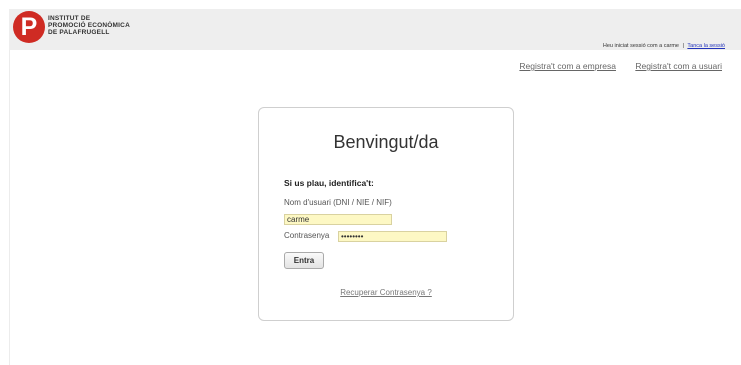 The width and height of the screenshot is (741, 365). What do you see at coordinates (79, 32) in the screenshot?
I see `logo-line: DE PALAFRUGELL` at bounding box center [79, 32].